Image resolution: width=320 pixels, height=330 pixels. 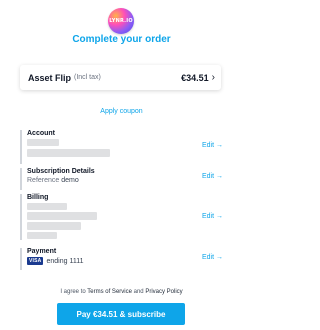 I want to click on apply-coupon-link: Apply coupon, so click(x=121, y=111).